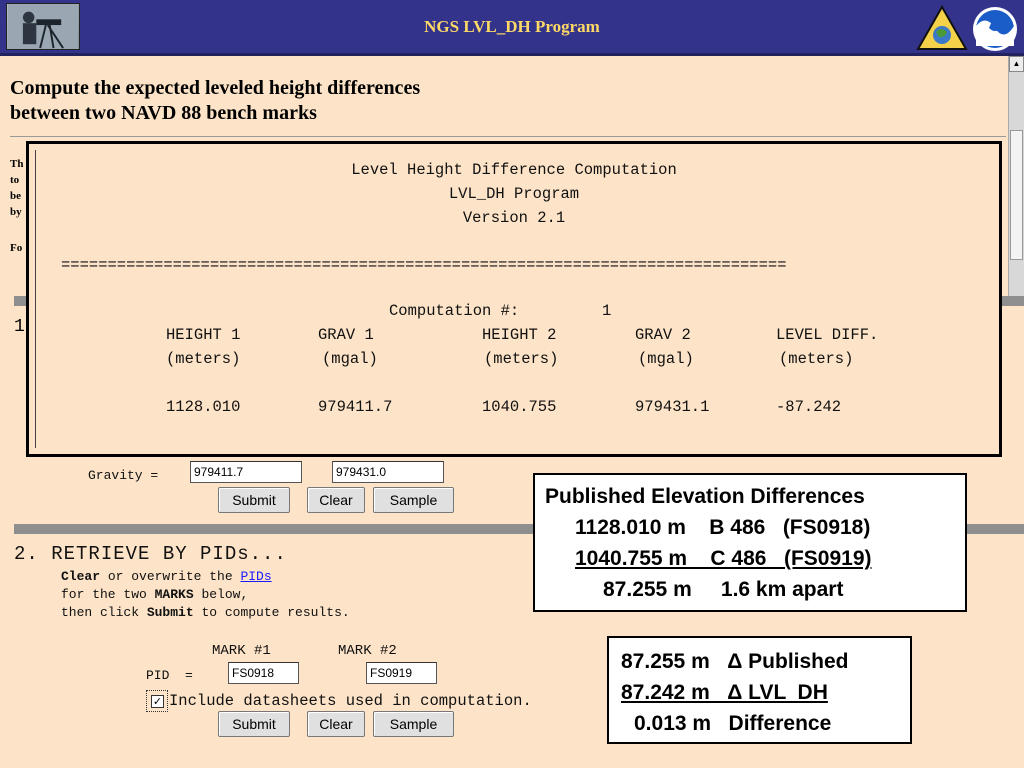  Describe the element at coordinates (271, 612) in the screenshot. I see `instruction-text: to compute results.` at that location.